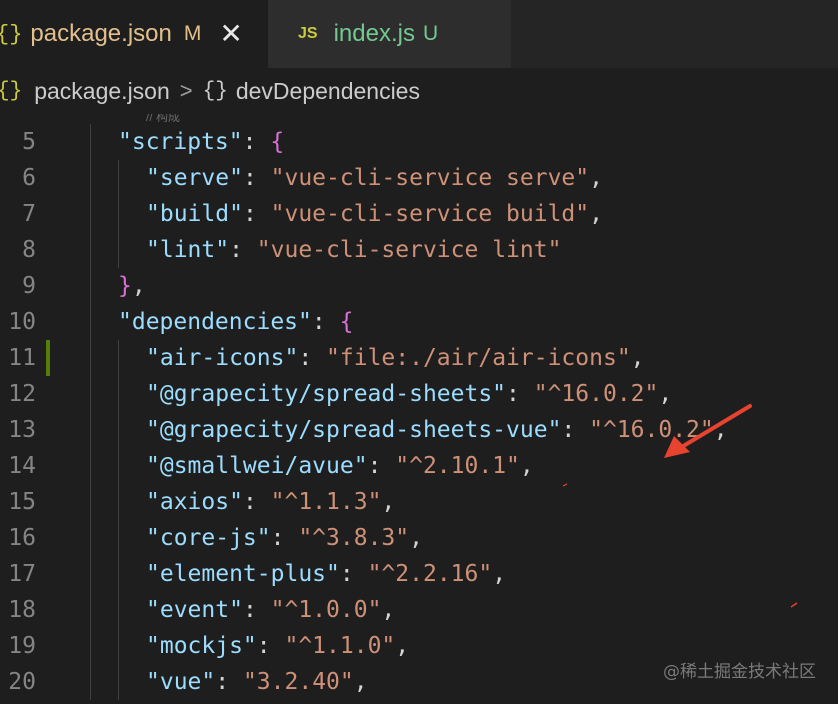  What do you see at coordinates (22, 538) in the screenshot?
I see `line-number: 16` at bounding box center [22, 538].